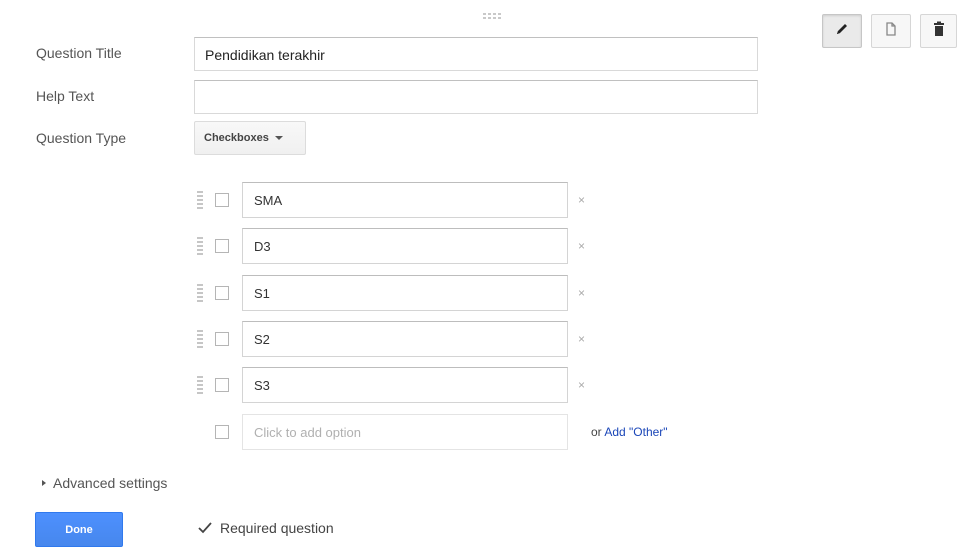 The width and height of the screenshot is (957, 553). Describe the element at coordinates (278, 138) in the screenshot. I see `chevron-down-icon` at that location.